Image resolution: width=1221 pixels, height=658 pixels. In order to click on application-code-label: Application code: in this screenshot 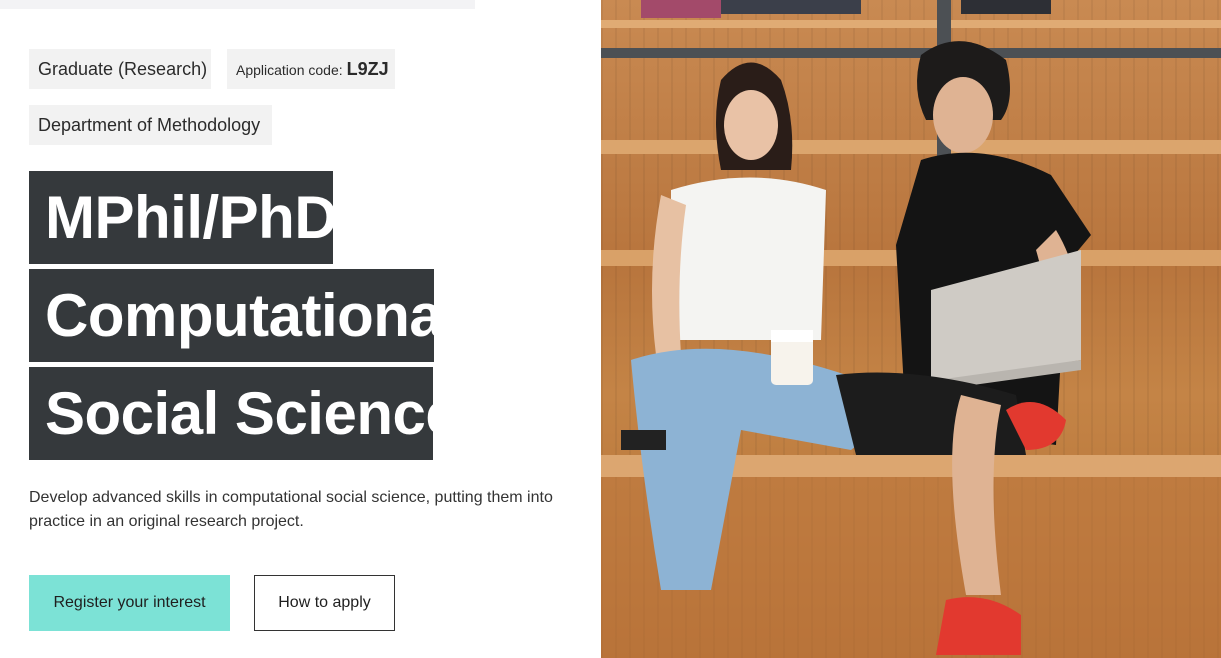, I will do `click(289, 70)`.